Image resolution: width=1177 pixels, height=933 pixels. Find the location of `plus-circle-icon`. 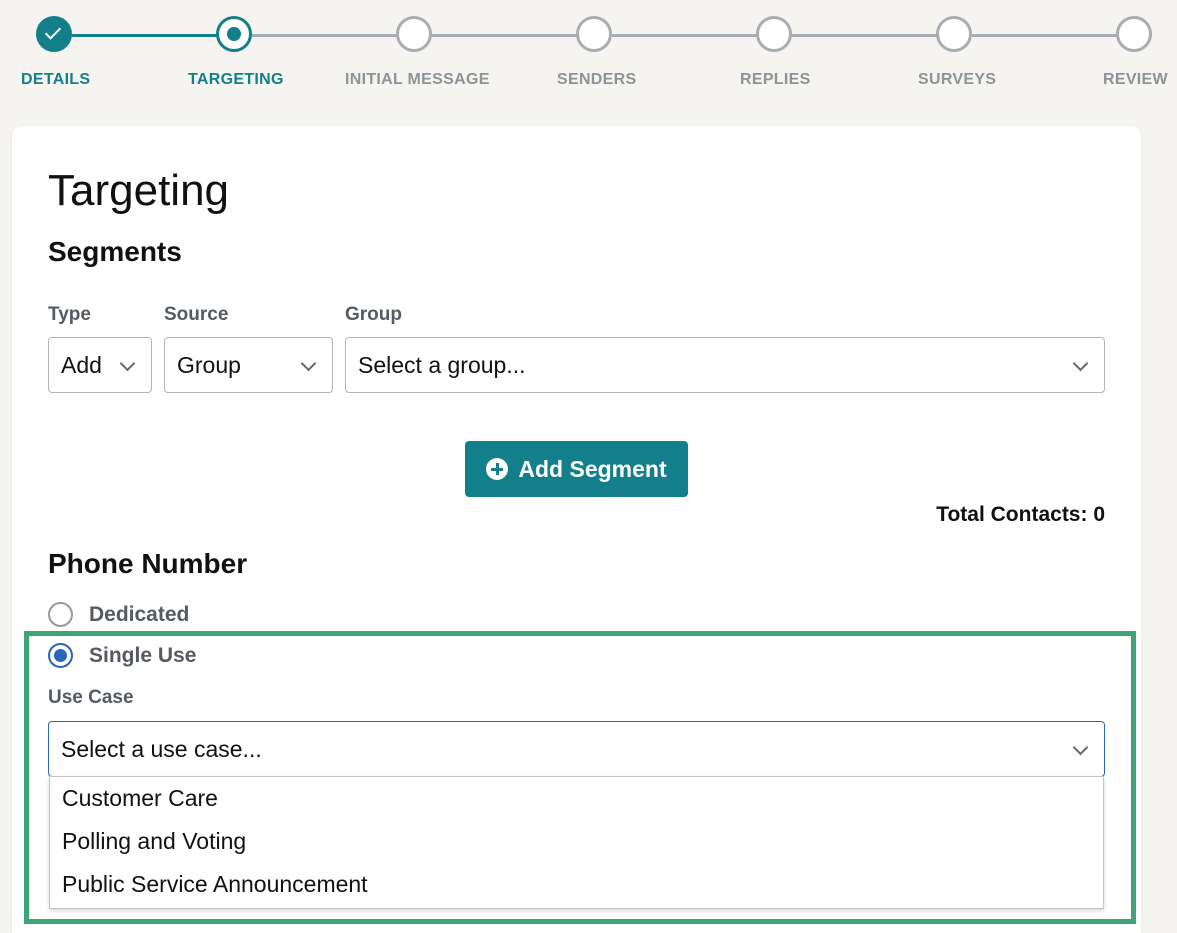

plus-circle-icon is located at coordinates (497, 469).